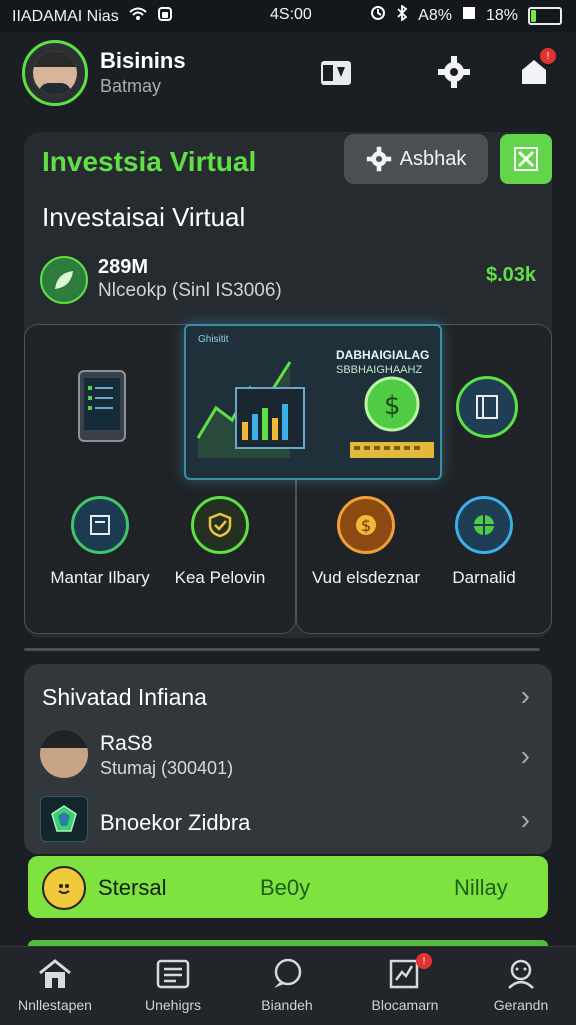  I want to click on hero-label-top: Ghisitit, so click(213, 339).